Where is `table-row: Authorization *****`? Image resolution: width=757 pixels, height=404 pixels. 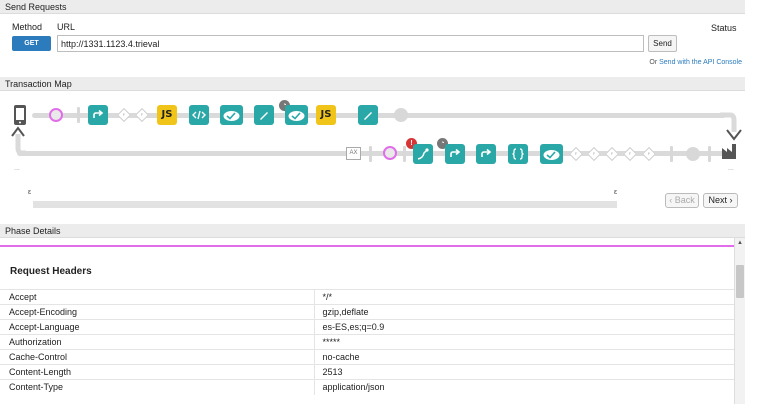 table-row: Authorization ***** is located at coordinates (367, 342).